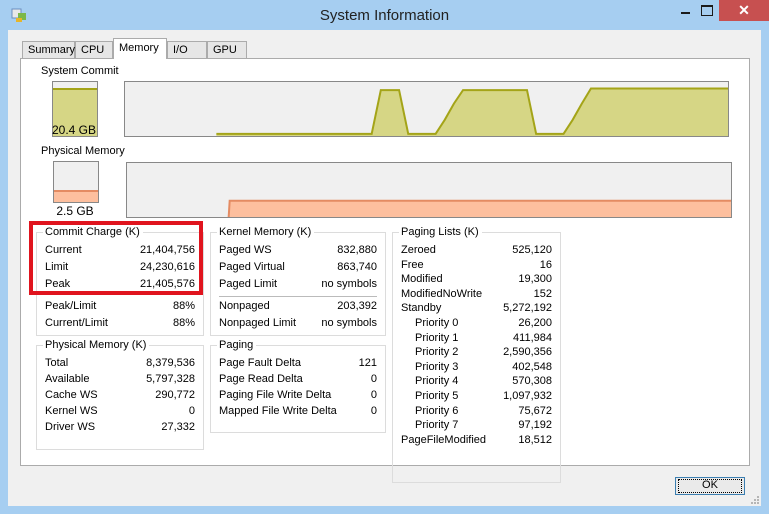  What do you see at coordinates (116, 258) in the screenshot?
I see `highlight-annotation-box` at bounding box center [116, 258].